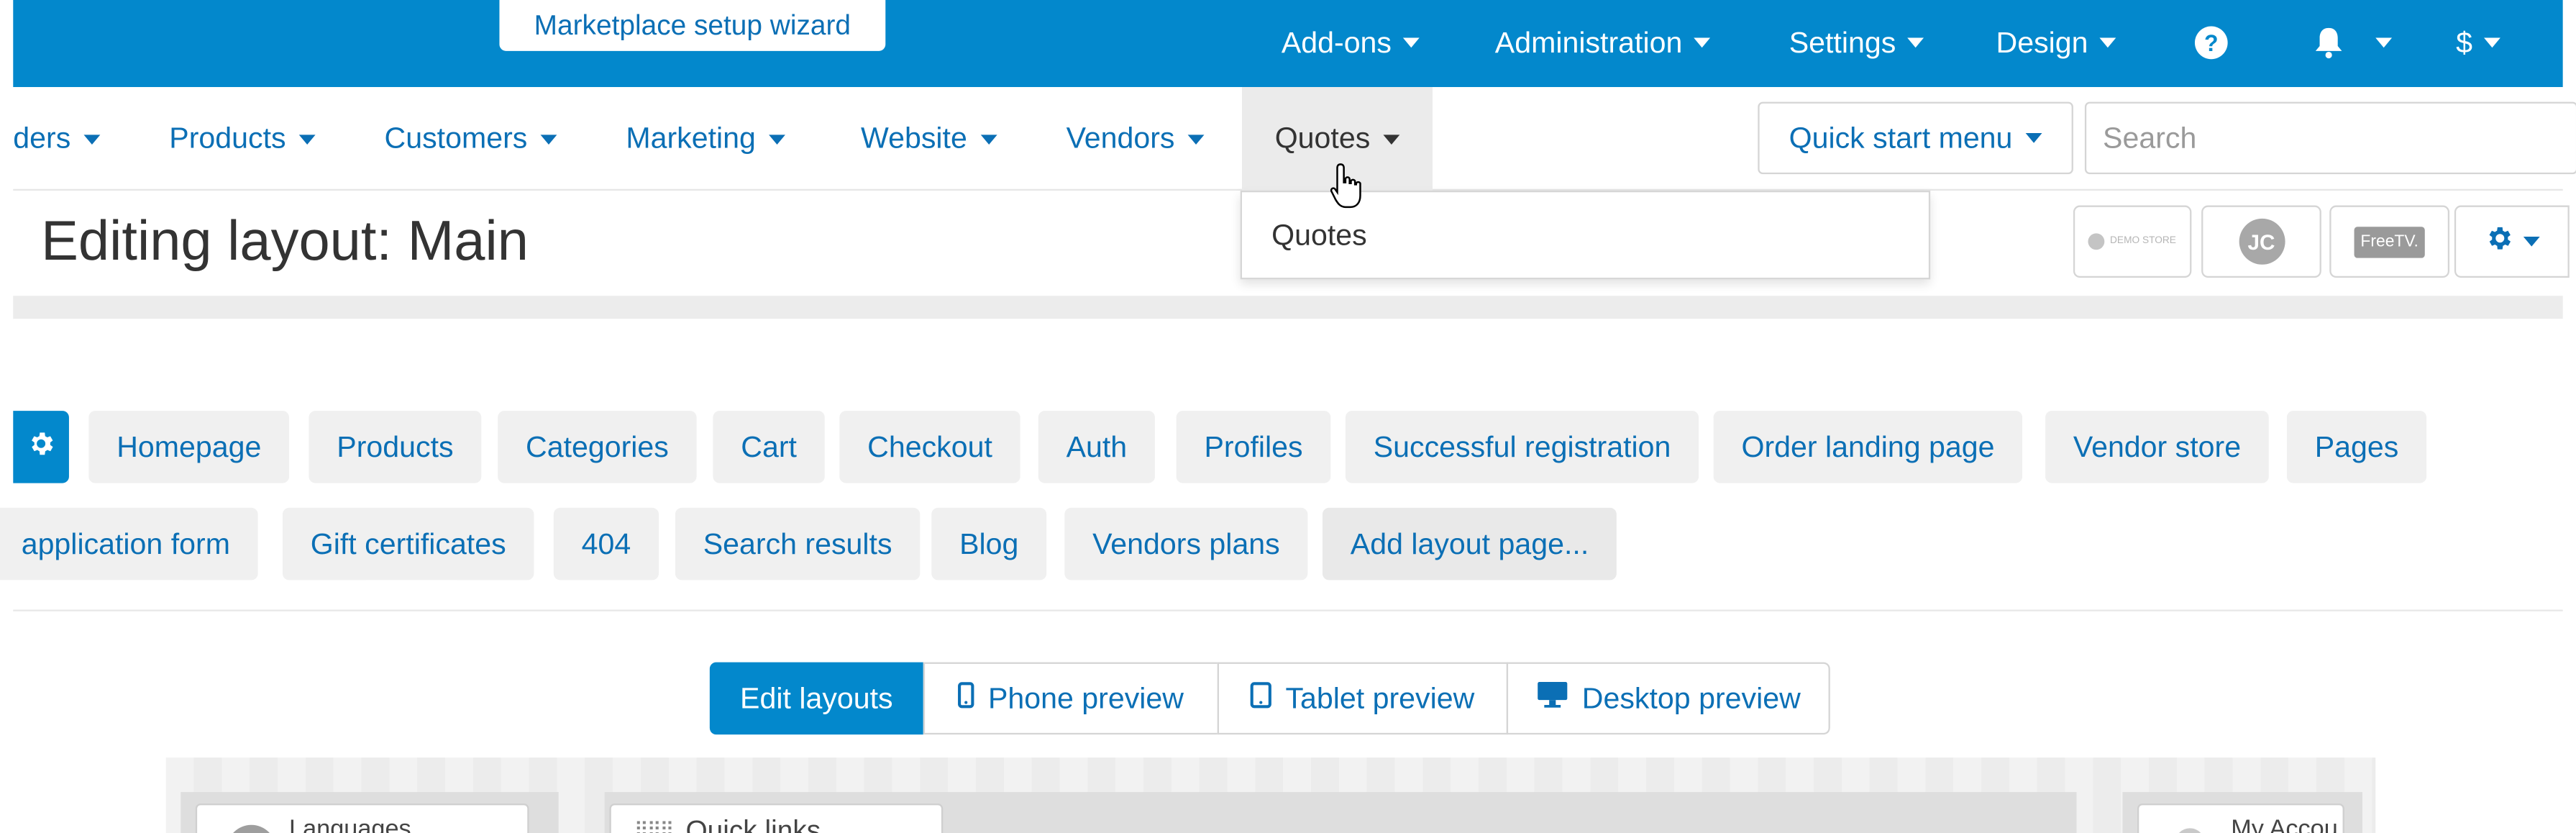 This screenshot has height=833, width=2576. I want to click on freetv-logo-button: FreeTV., so click(2389, 241).